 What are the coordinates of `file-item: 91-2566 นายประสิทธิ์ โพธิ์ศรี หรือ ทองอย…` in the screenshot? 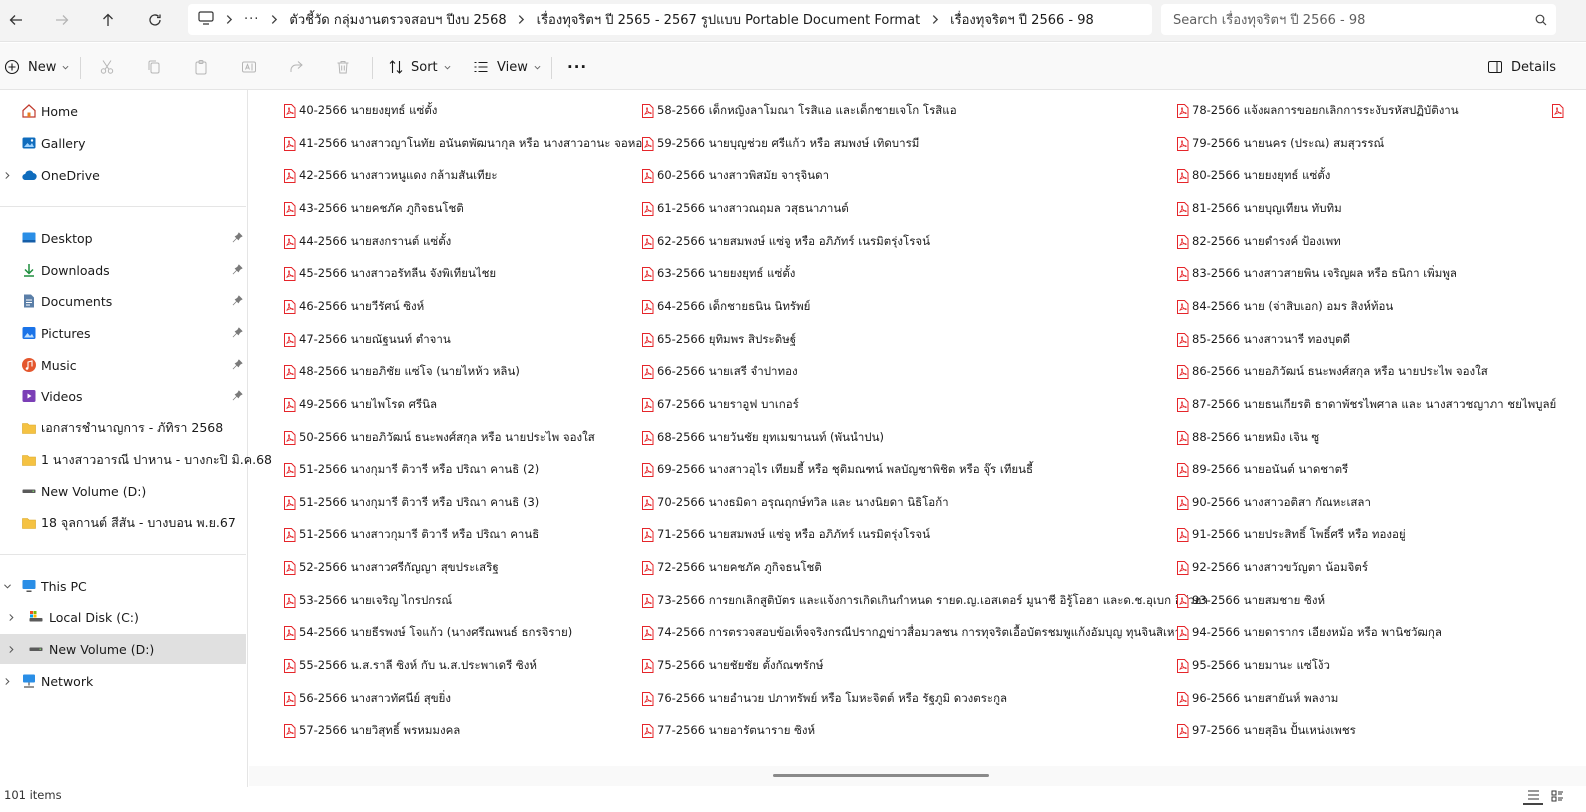 It's located at (1291, 535).